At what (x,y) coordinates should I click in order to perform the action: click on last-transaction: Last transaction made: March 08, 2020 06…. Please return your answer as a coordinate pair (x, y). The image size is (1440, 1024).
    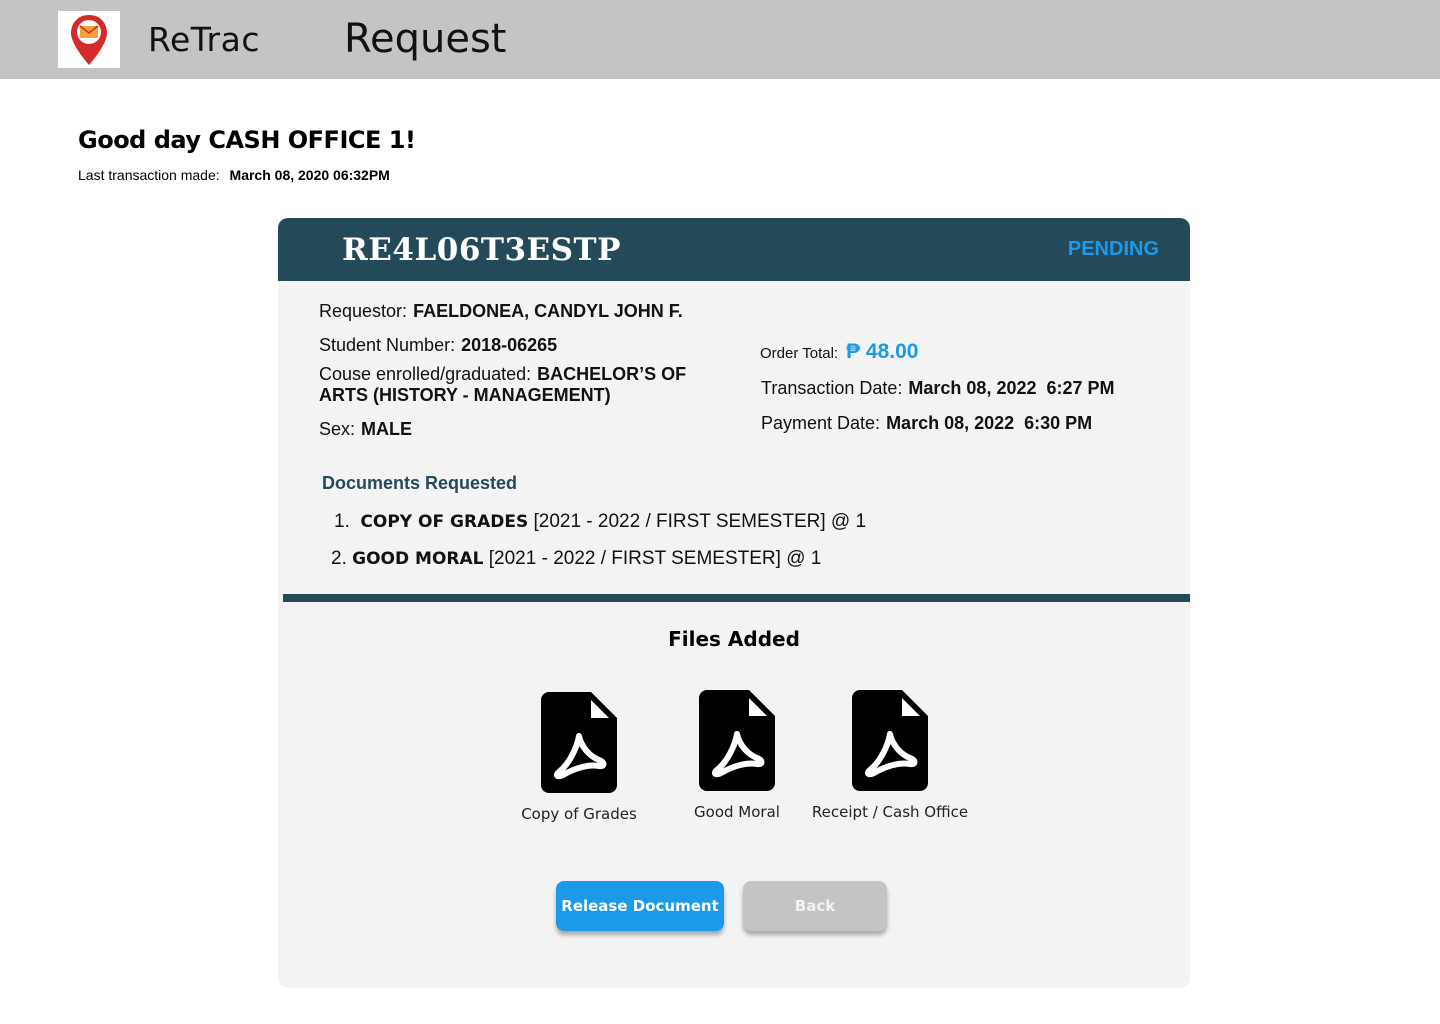
    Looking at the image, I should click on (234, 175).